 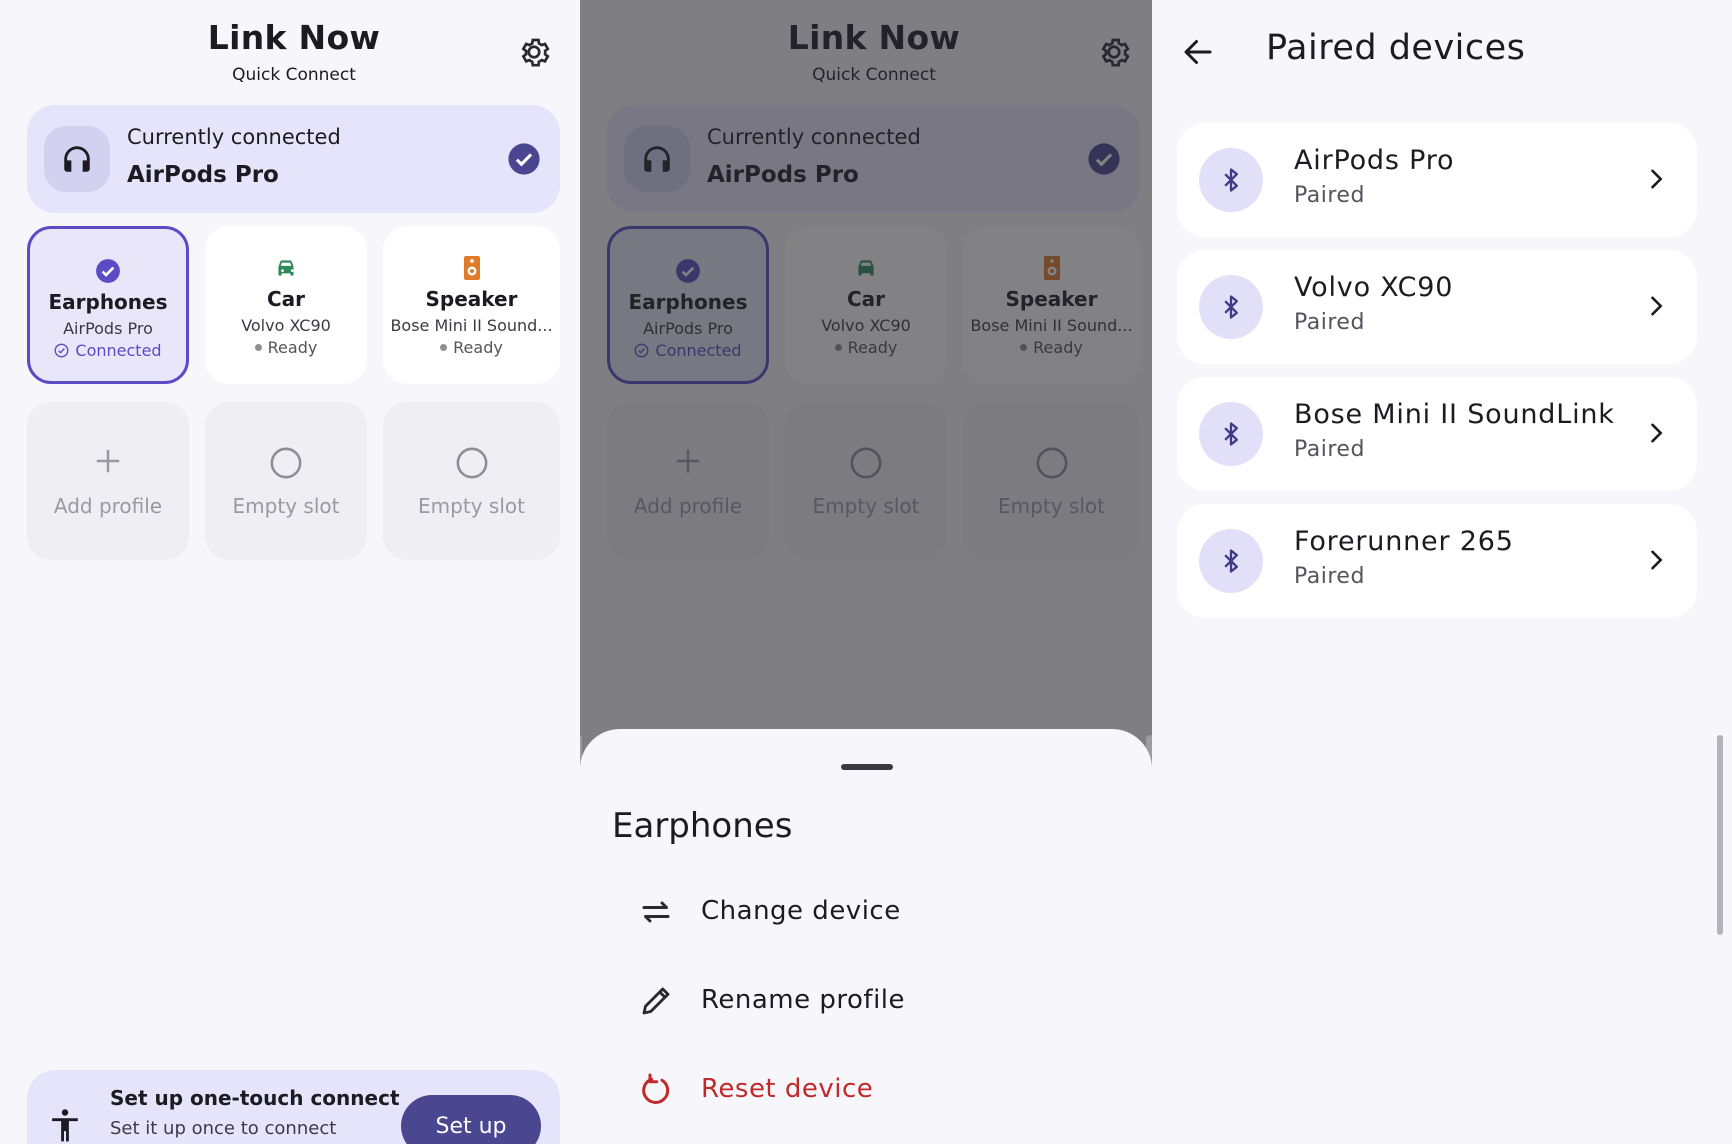 I want to click on slot-label: Add profile, so click(x=108, y=506).